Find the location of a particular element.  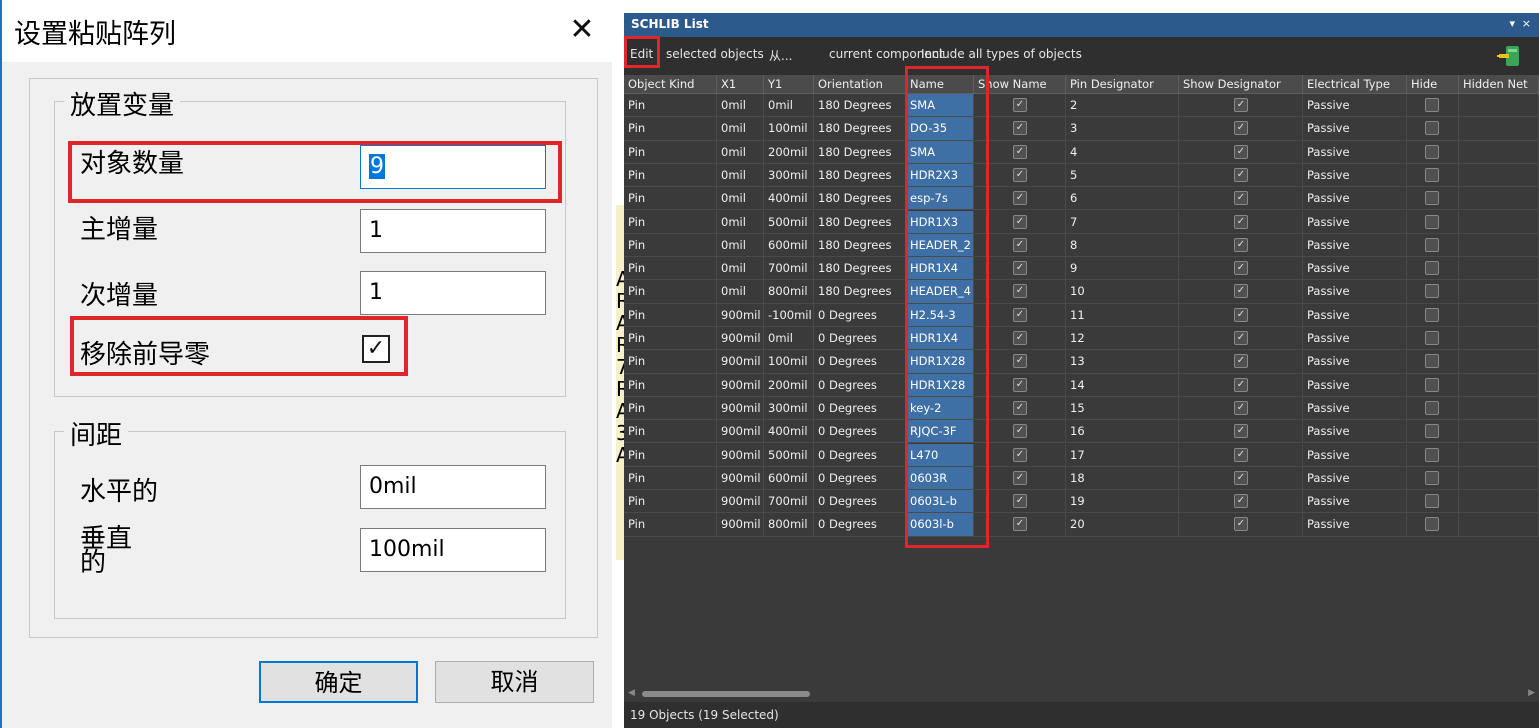

column-header-hidden-net: Hidden Net is located at coordinates (1499, 84).